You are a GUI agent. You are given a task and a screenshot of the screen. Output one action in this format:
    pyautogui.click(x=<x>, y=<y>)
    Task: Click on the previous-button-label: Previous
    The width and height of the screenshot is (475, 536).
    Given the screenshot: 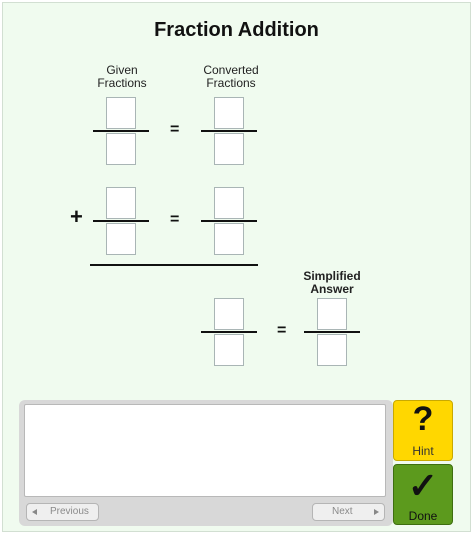 What is the action you would take?
    pyautogui.click(x=69, y=511)
    